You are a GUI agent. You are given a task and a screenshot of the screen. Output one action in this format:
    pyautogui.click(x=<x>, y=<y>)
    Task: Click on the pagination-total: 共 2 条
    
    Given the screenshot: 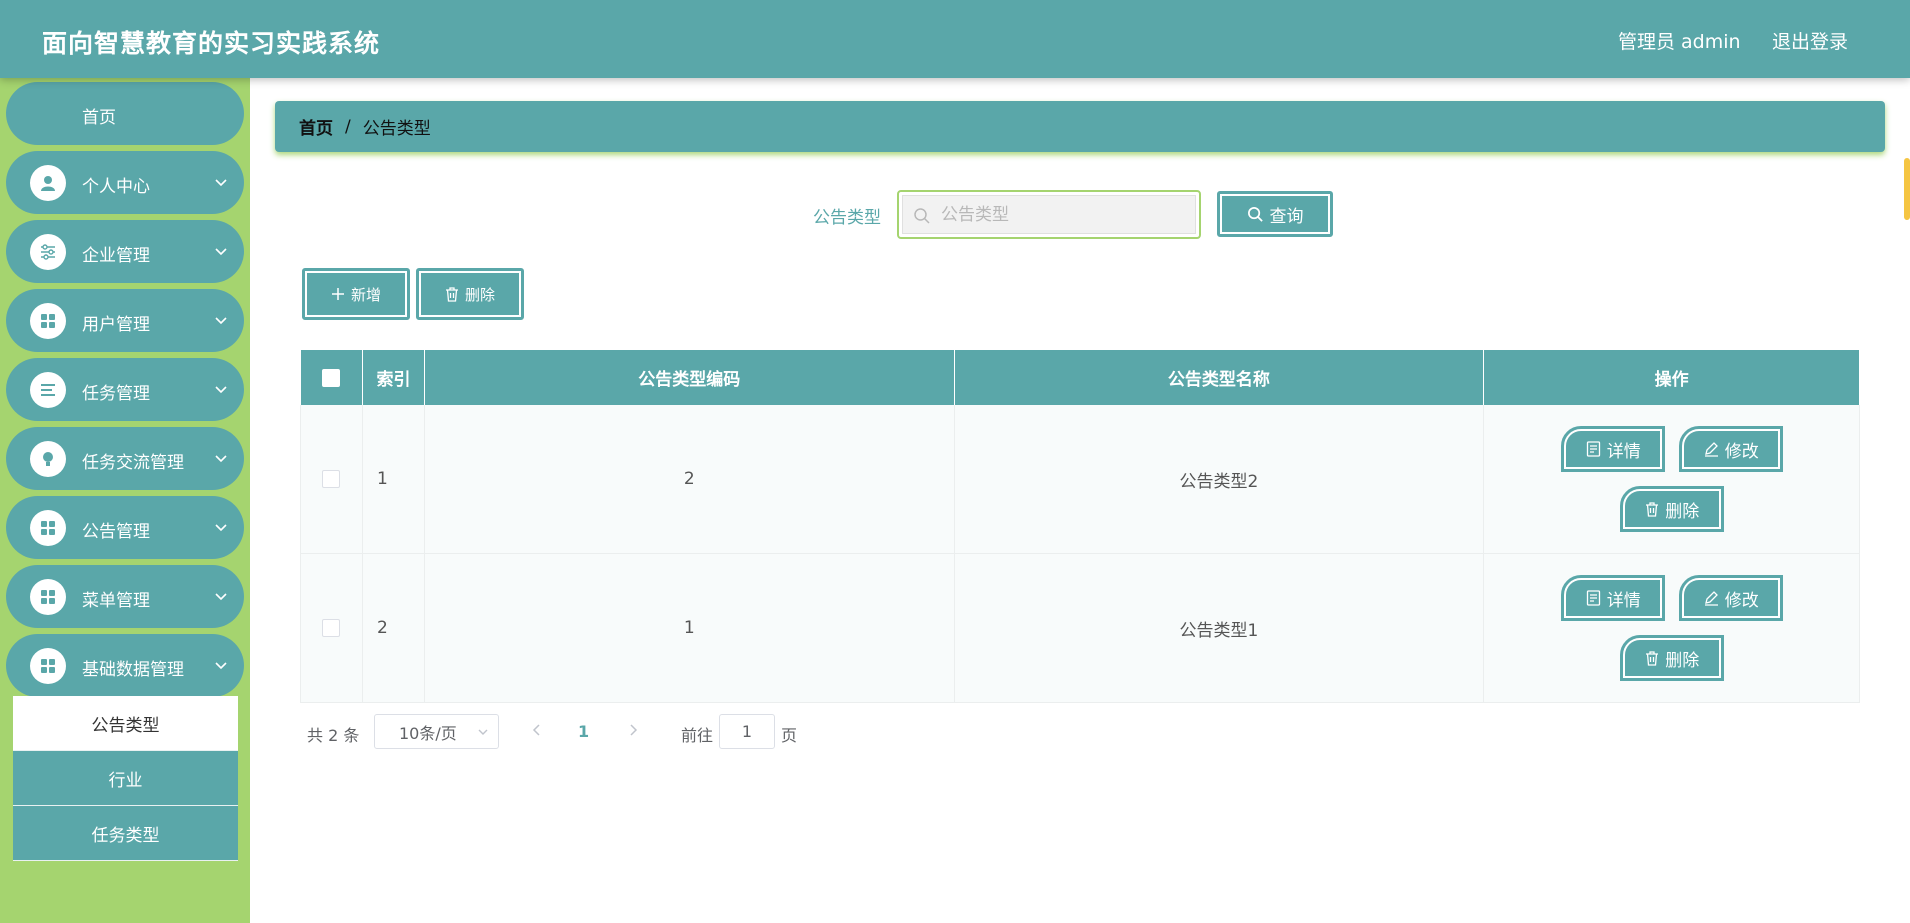 What is the action you would take?
    pyautogui.click(x=333, y=735)
    